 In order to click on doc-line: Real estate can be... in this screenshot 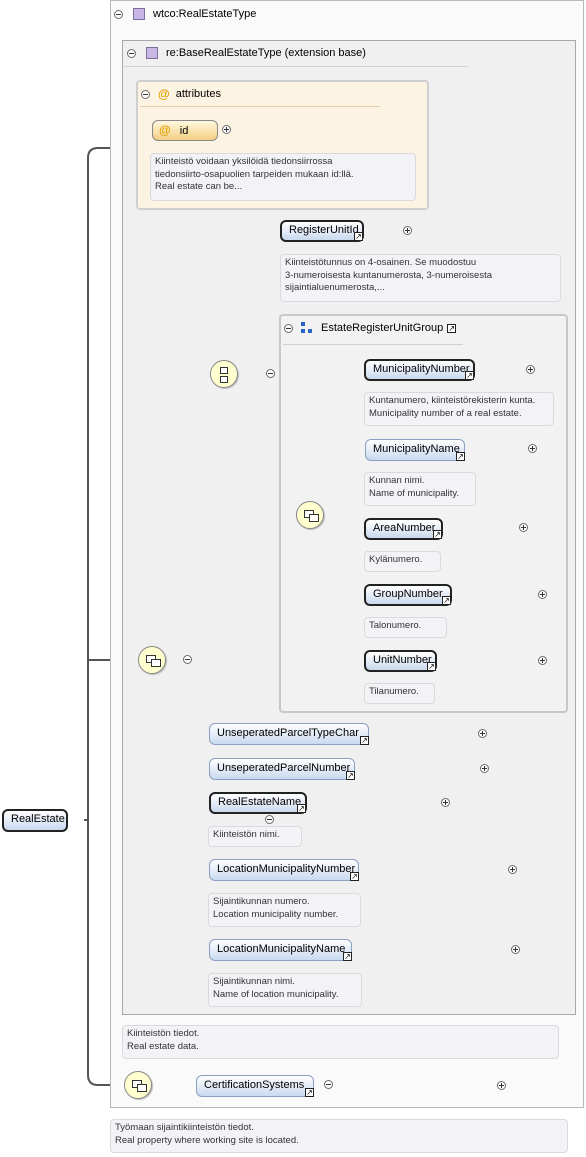, I will do `click(199, 186)`.